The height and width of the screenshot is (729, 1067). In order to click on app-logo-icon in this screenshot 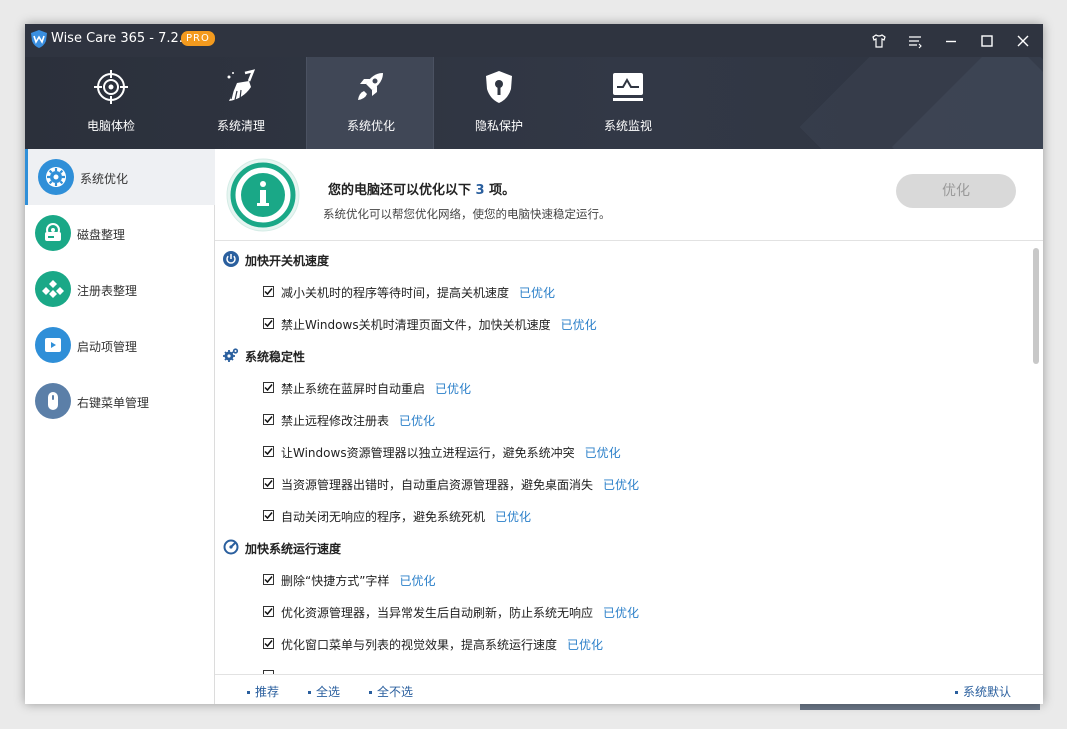, I will do `click(39, 39)`.